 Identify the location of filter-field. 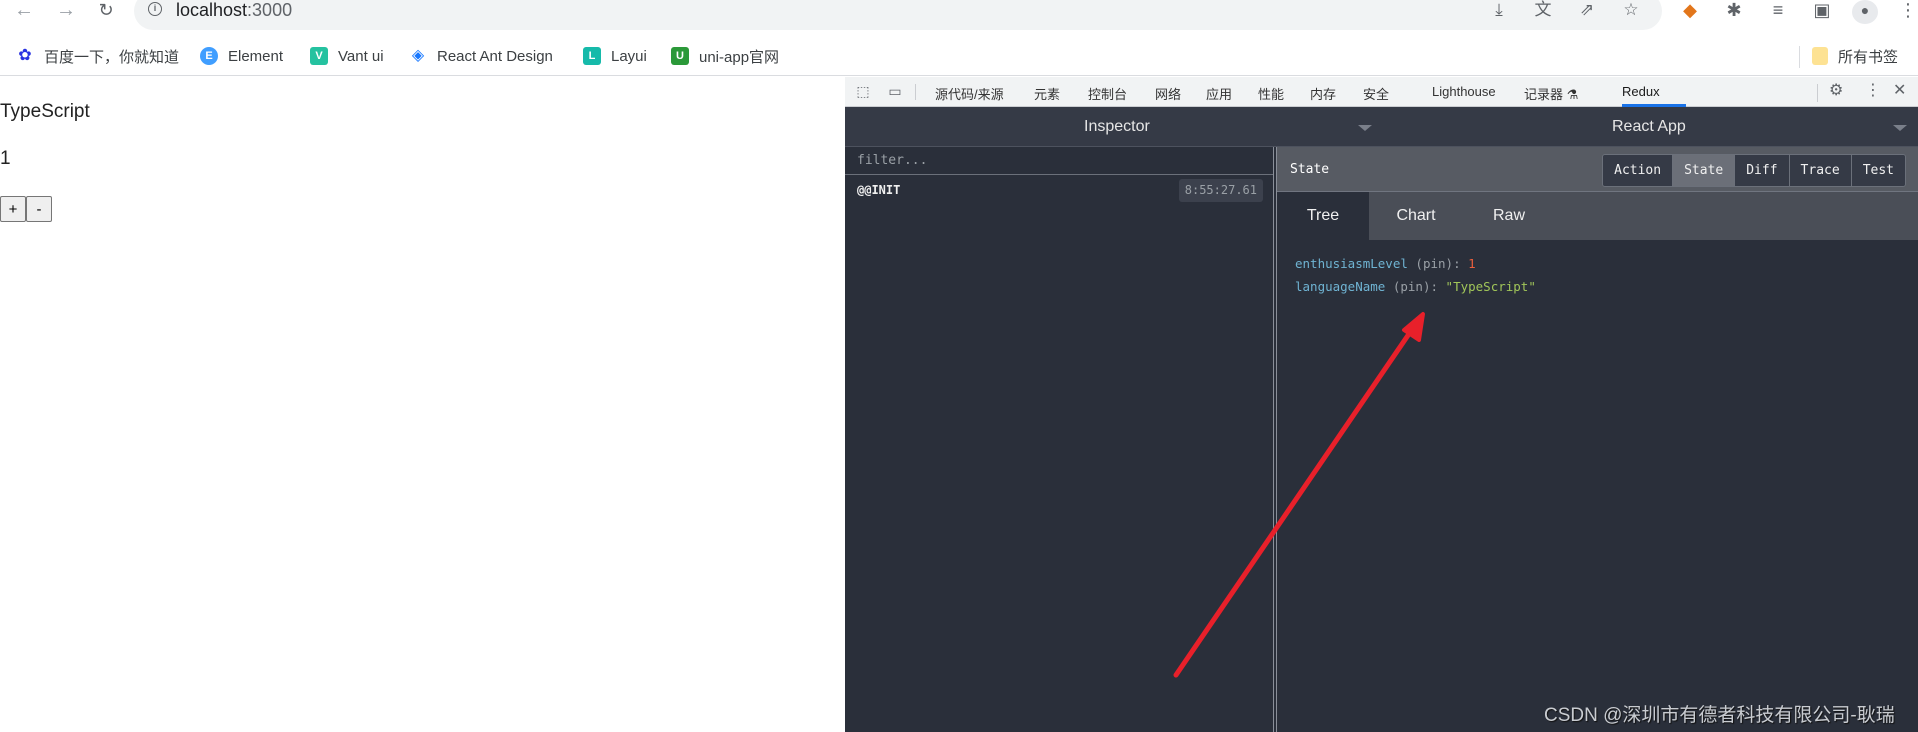
(1059, 161).